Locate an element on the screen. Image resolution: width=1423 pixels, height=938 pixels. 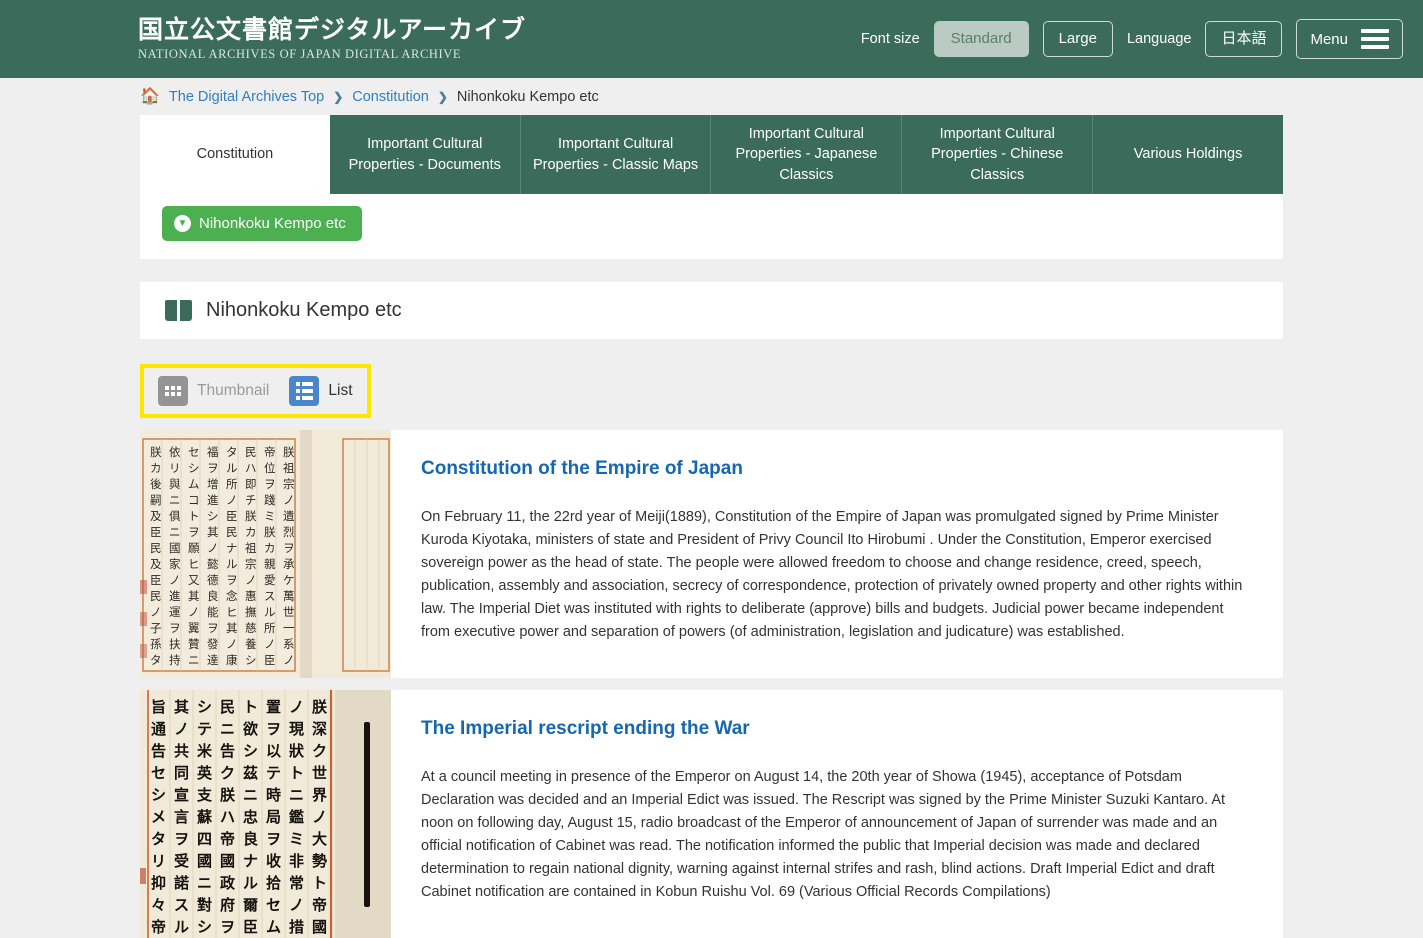
svg-text: 踐 is located at coordinates (270, 500).